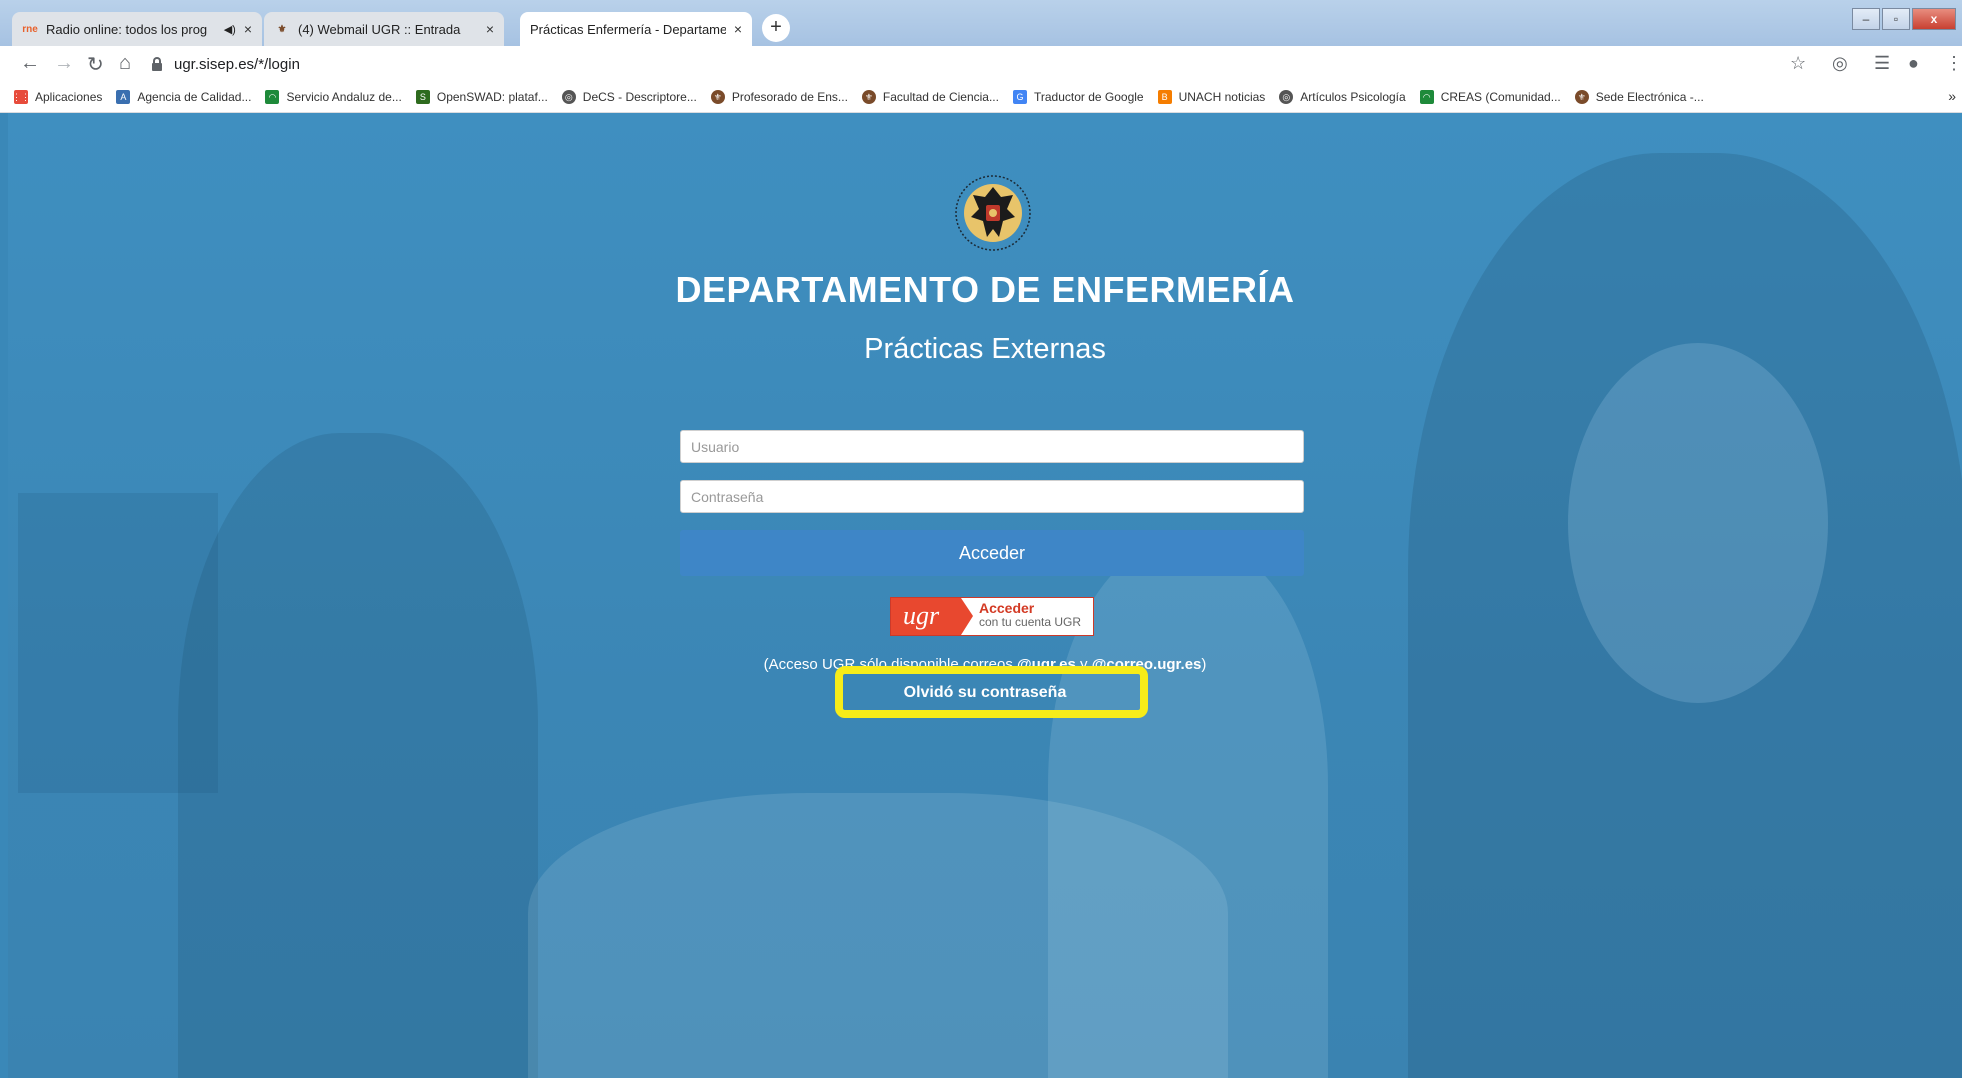 Image resolution: width=1962 pixels, height=1078 pixels. Describe the element at coordinates (1840, 63) in the screenshot. I see `extension-icon: ◎` at that location.